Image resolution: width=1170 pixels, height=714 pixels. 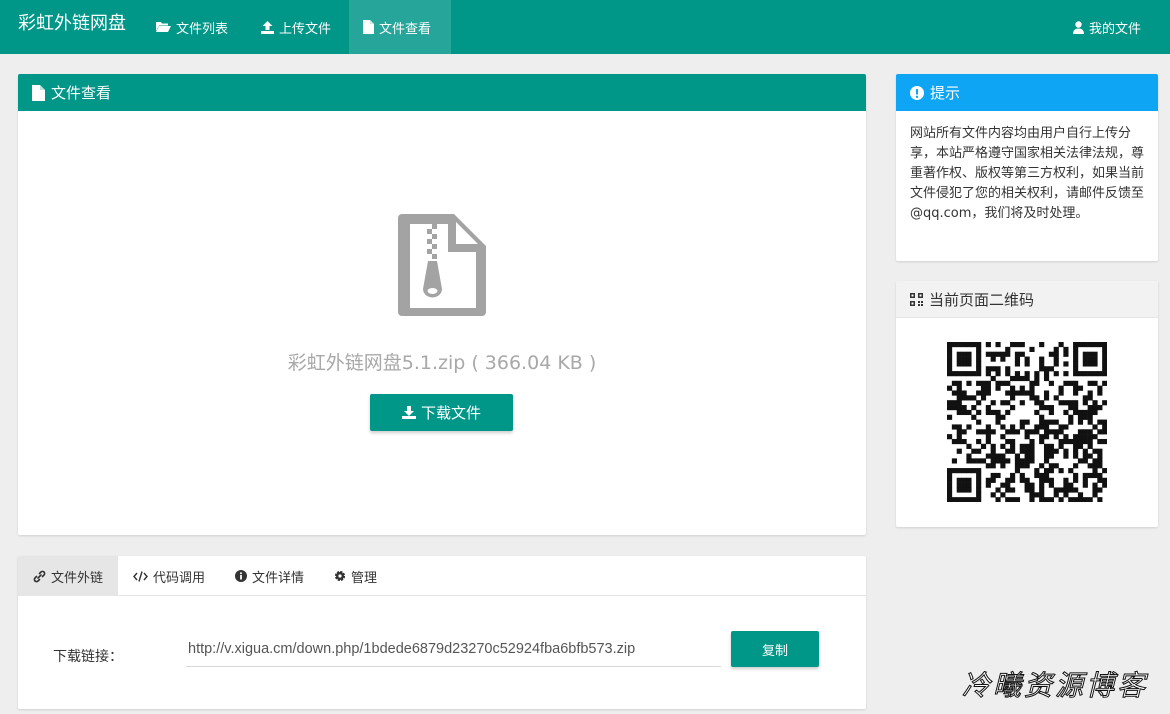 What do you see at coordinates (441, 412) in the screenshot?
I see `download-button: 下载文件` at bounding box center [441, 412].